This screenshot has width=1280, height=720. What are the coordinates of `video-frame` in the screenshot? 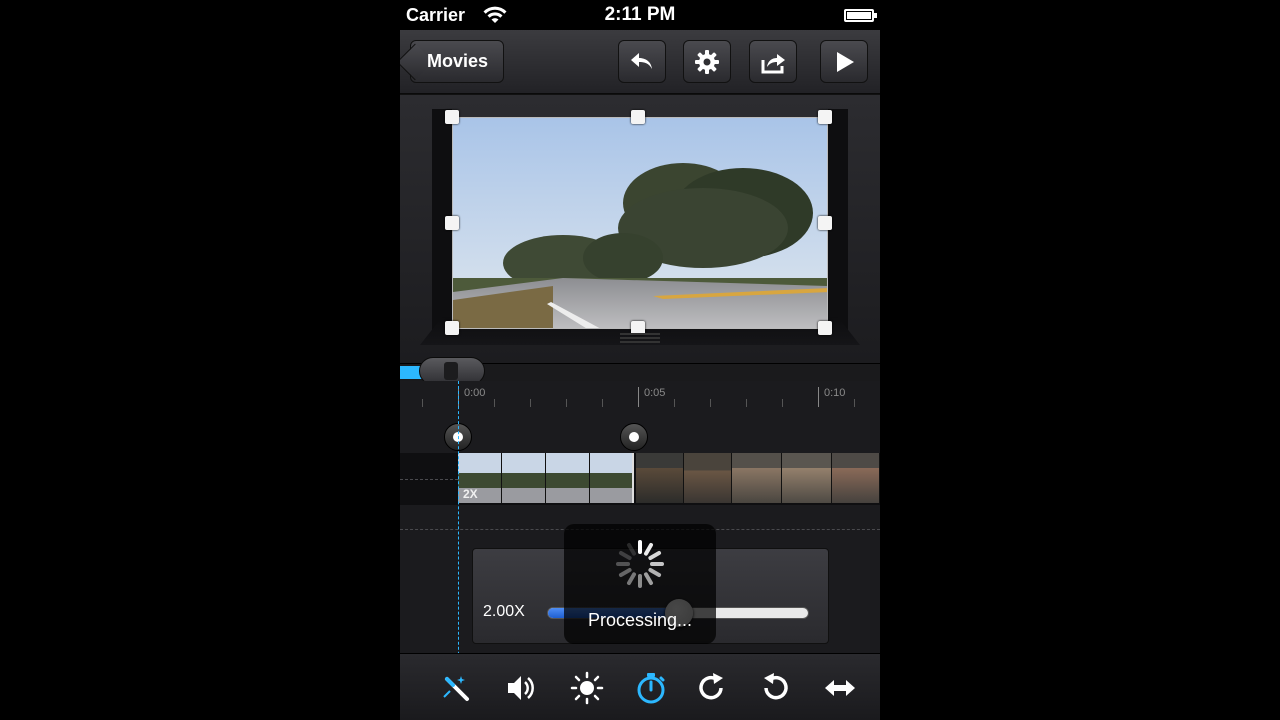 It's located at (640, 223).